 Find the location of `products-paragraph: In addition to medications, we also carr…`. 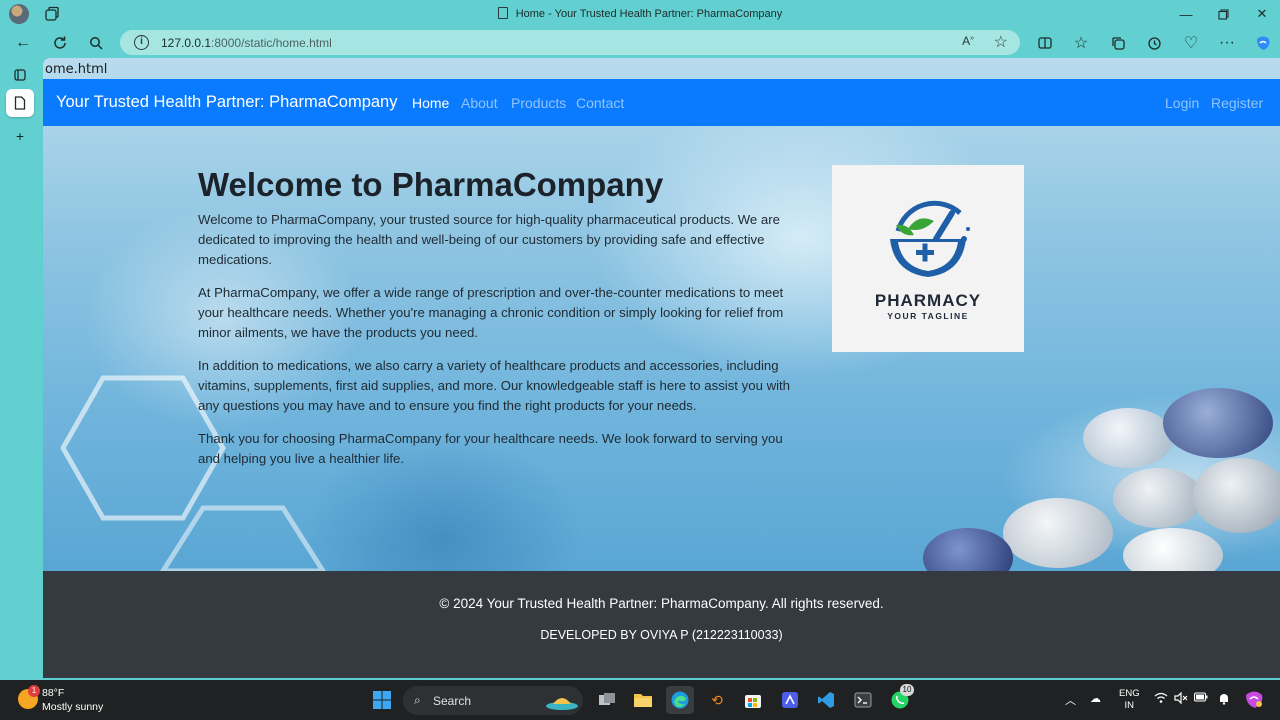

products-paragraph: In addition to medications, we also carr… is located at coordinates (494, 385).